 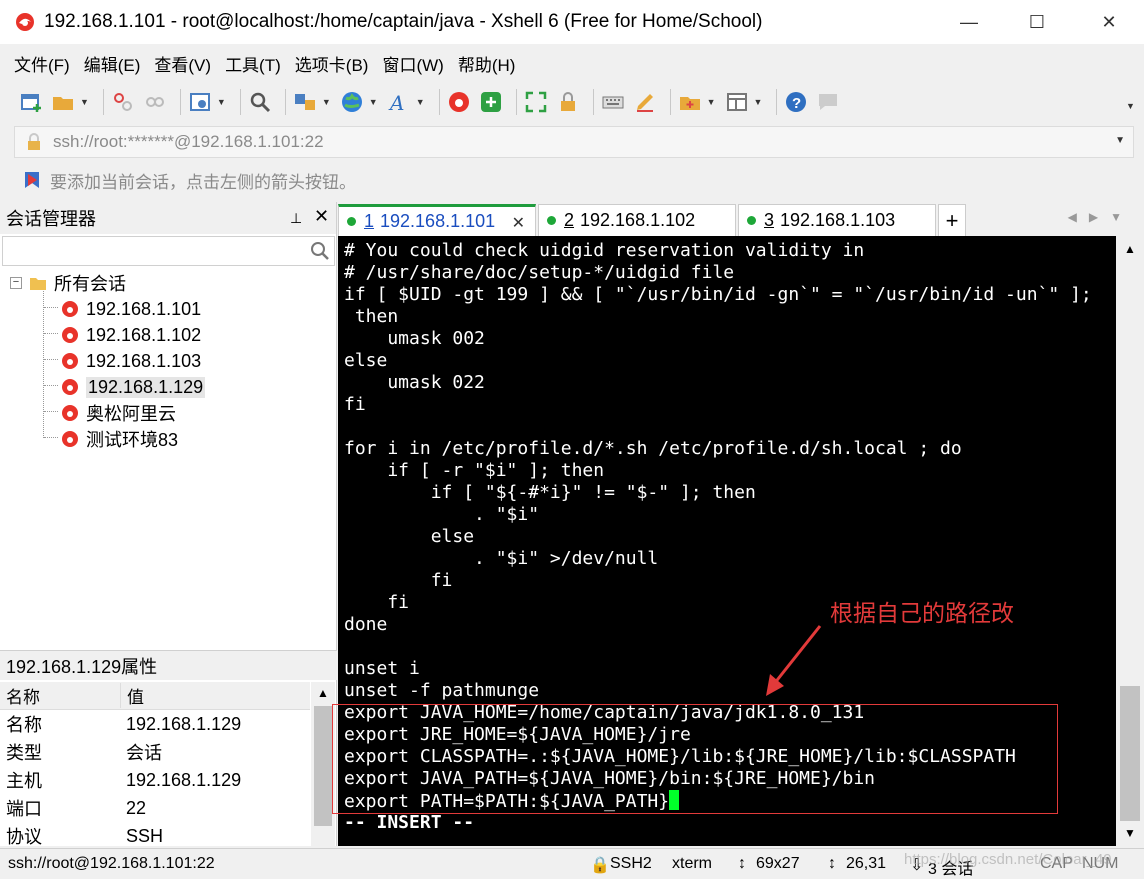 What do you see at coordinates (32, 180) in the screenshot?
I see `add-session-arrow-icon` at bounding box center [32, 180].